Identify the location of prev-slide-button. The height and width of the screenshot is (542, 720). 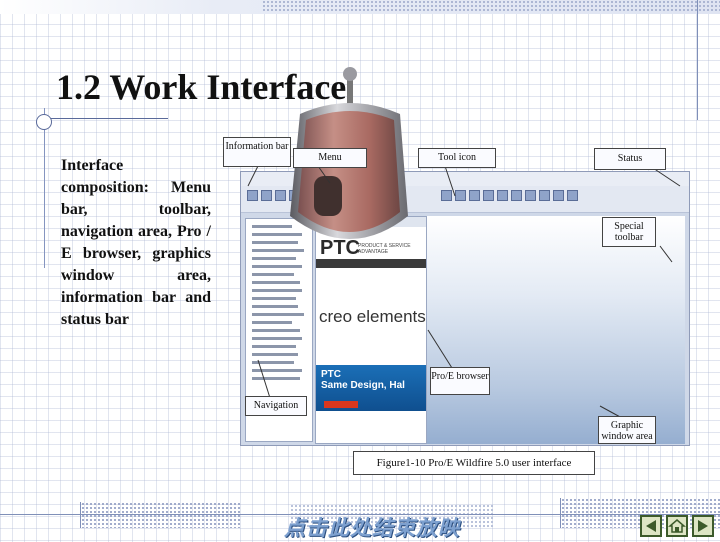
(651, 526).